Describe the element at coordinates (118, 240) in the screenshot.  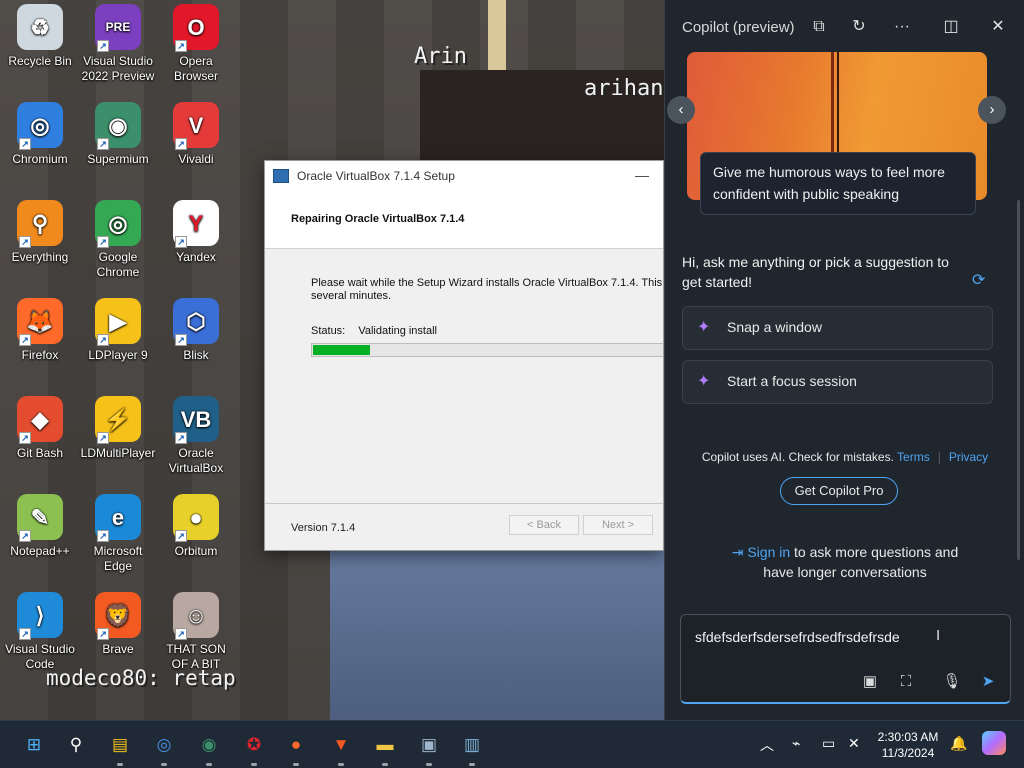
I see `desktop-icon: ◎ ↗ Google Chrome` at that location.